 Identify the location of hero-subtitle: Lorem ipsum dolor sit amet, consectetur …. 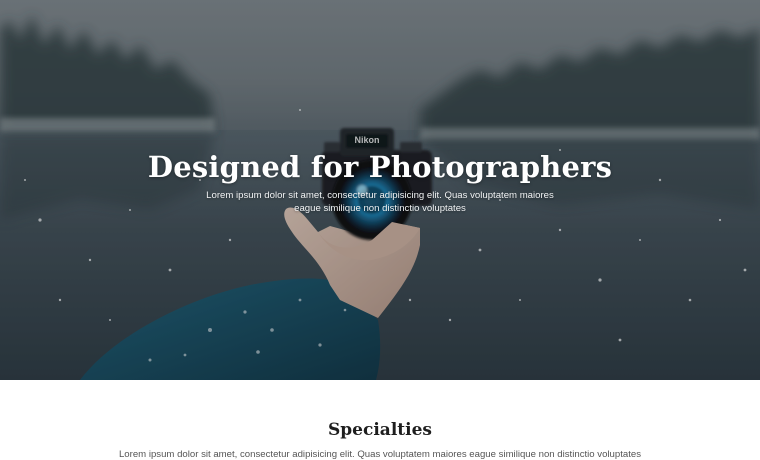
(380, 202).